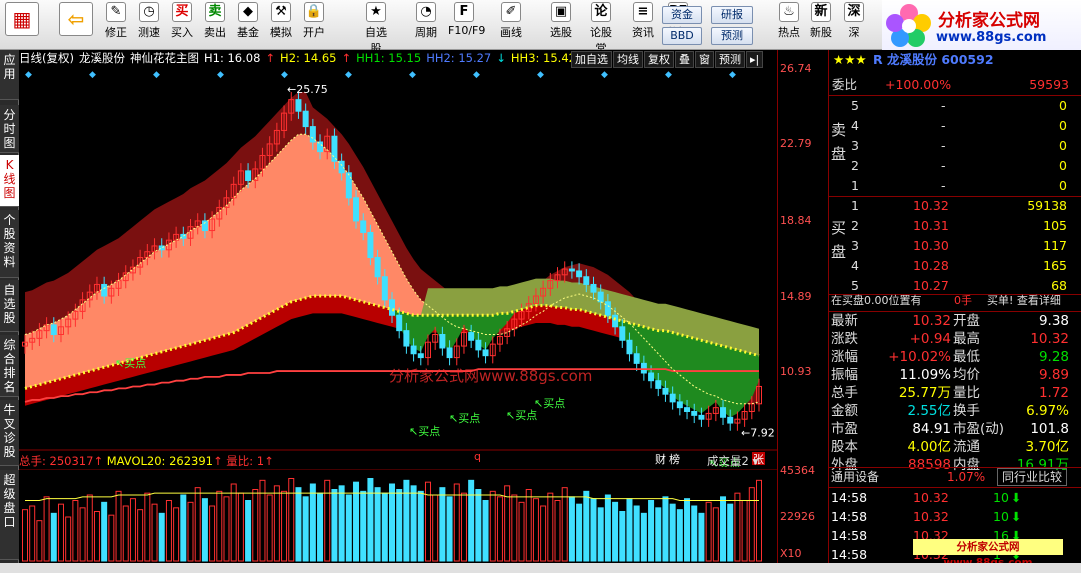  I want to click on toolbar-pill-0: 资金, so click(682, 15).